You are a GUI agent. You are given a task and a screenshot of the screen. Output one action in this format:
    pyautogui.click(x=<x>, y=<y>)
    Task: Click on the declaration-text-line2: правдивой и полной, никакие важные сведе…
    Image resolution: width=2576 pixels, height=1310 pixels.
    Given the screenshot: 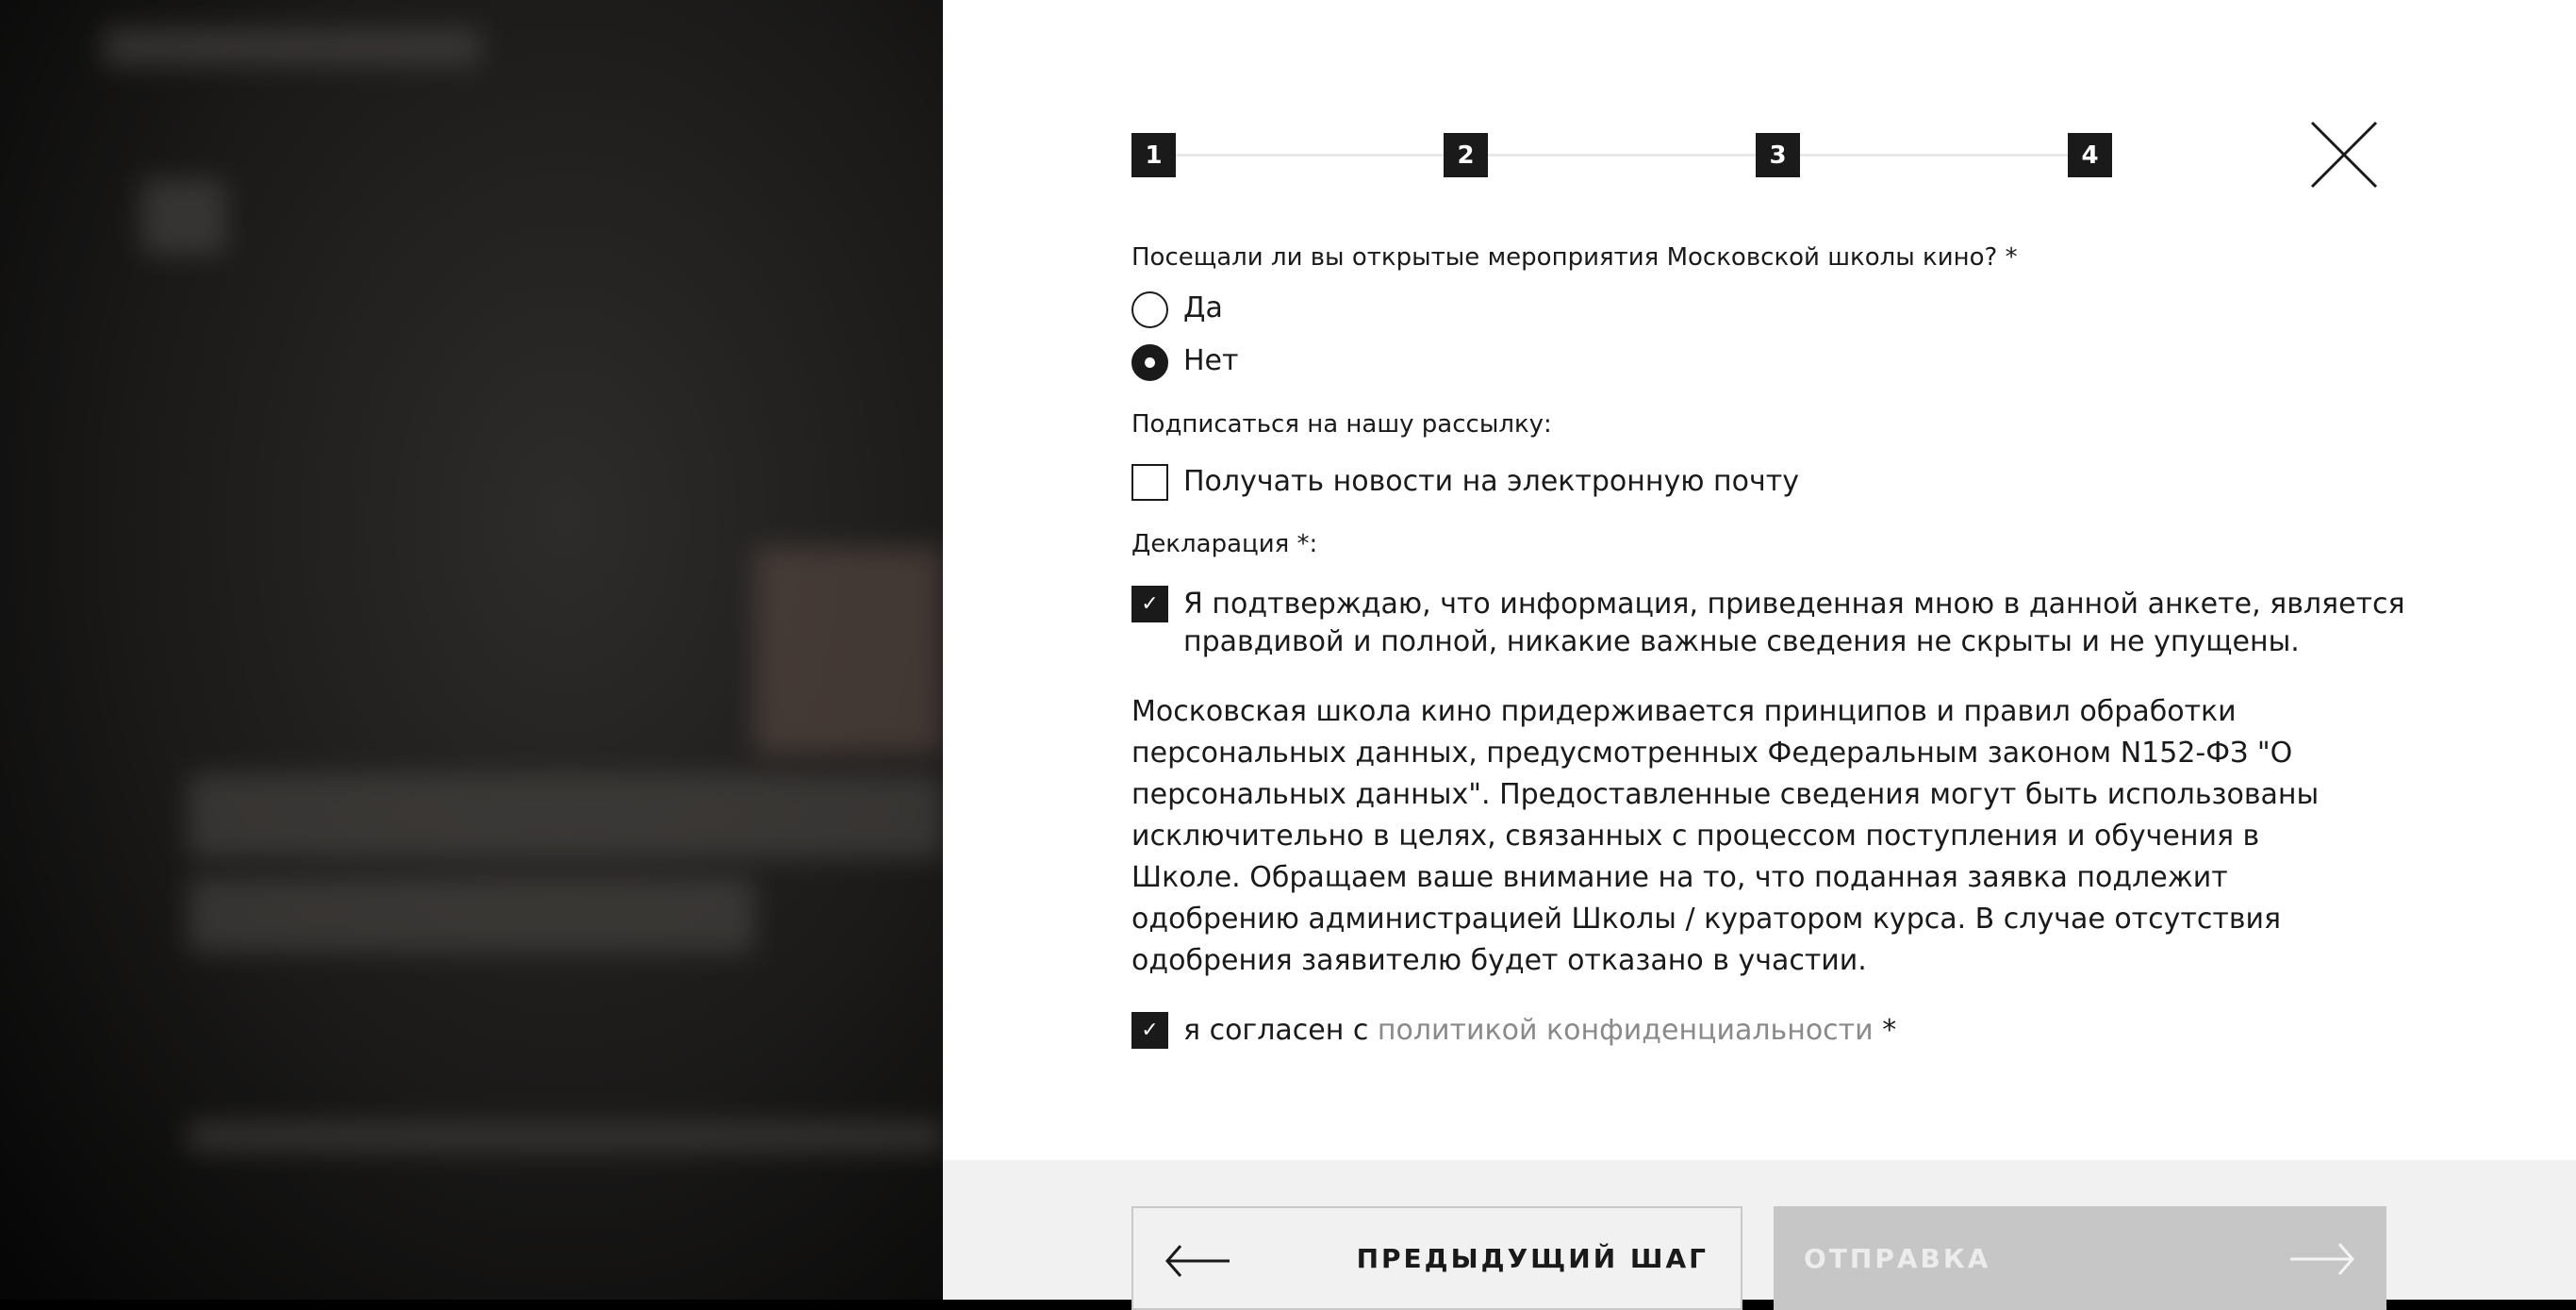 What is the action you would take?
    pyautogui.click(x=1741, y=642)
    